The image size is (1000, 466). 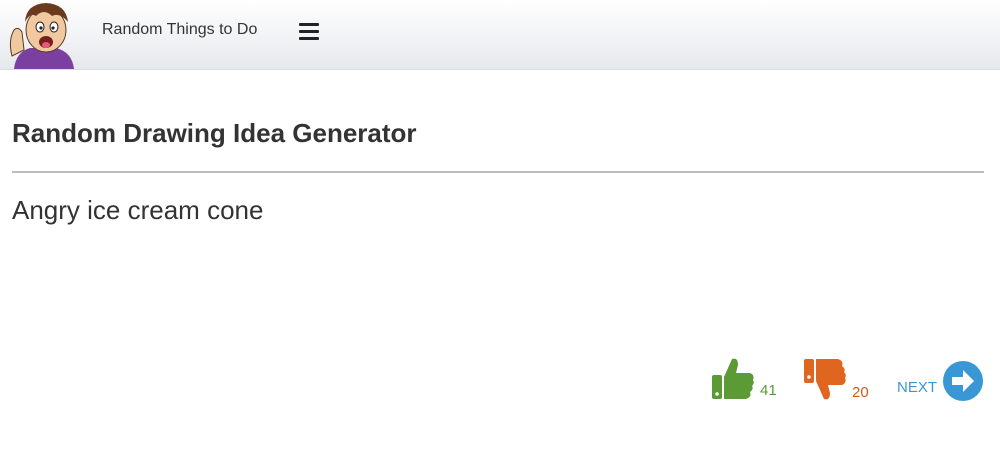 I want to click on hamburger-menu-icon, so click(x=309, y=32).